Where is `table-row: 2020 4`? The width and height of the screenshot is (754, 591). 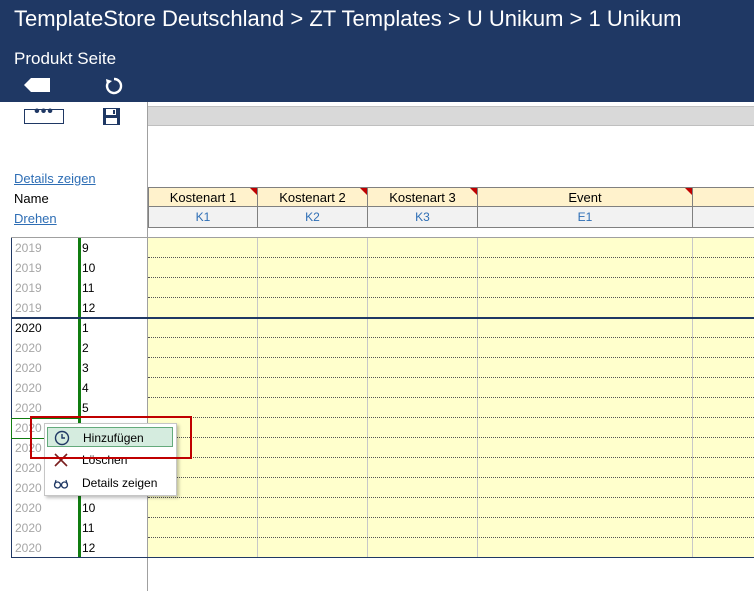 table-row: 2020 4 is located at coordinates (80, 388).